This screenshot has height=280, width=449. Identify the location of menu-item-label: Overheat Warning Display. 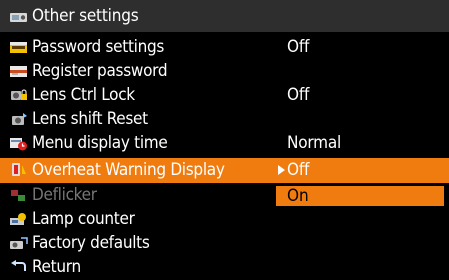
(128, 170).